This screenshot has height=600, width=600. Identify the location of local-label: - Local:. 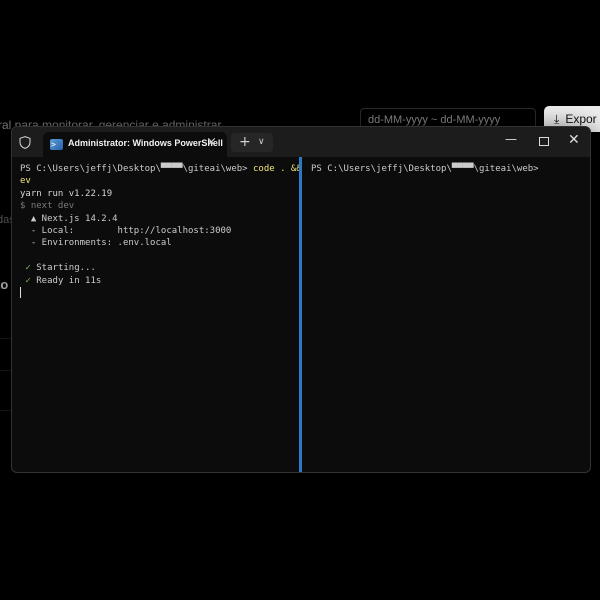
(69, 230).